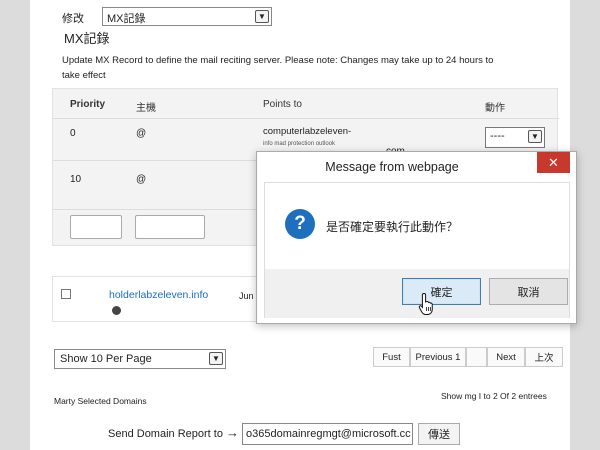  I want to click on row2-host: @, so click(141, 179).